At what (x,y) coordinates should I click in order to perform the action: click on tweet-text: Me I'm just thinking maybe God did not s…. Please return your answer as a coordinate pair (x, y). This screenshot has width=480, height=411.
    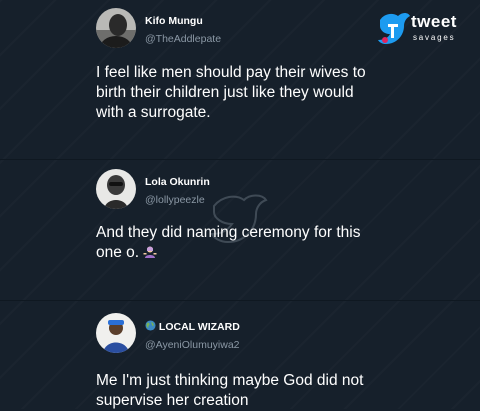
    Looking at the image, I should click on (230, 390).